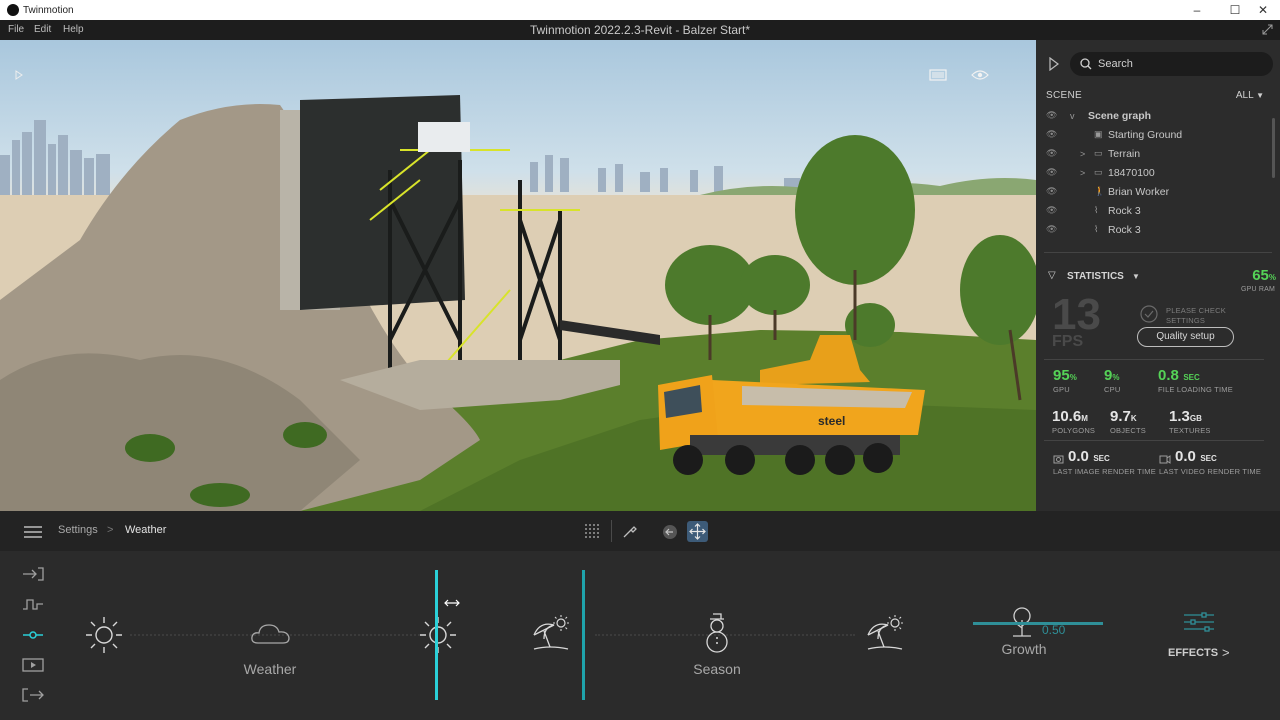 The width and height of the screenshot is (1280, 720). What do you see at coordinates (1171, 64) in the screenshot?
I see `search-box: Search` at bounding box center [1171, 64].